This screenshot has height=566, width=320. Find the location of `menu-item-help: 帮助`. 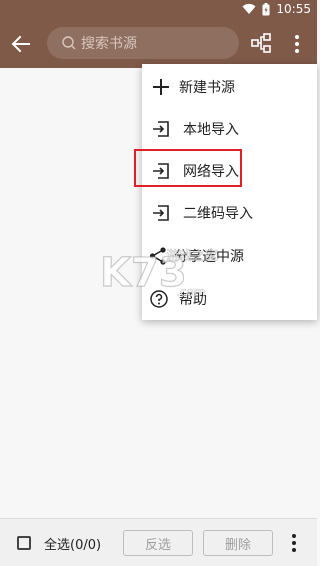

menu-item-help: 帮助 is located at coordinates (229, 299).